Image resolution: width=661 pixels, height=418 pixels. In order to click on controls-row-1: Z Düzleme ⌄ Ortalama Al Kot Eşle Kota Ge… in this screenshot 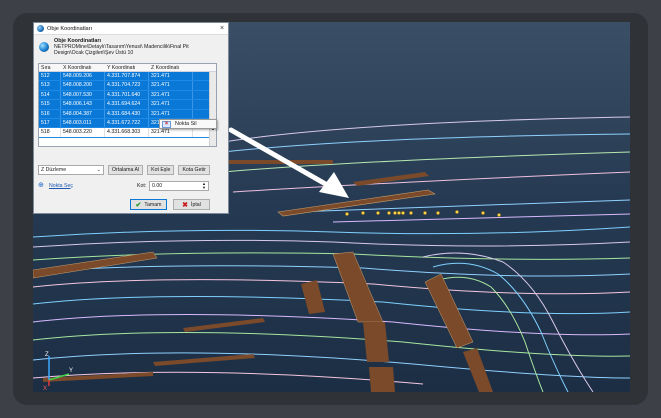, I will do `click(133, 170)`.